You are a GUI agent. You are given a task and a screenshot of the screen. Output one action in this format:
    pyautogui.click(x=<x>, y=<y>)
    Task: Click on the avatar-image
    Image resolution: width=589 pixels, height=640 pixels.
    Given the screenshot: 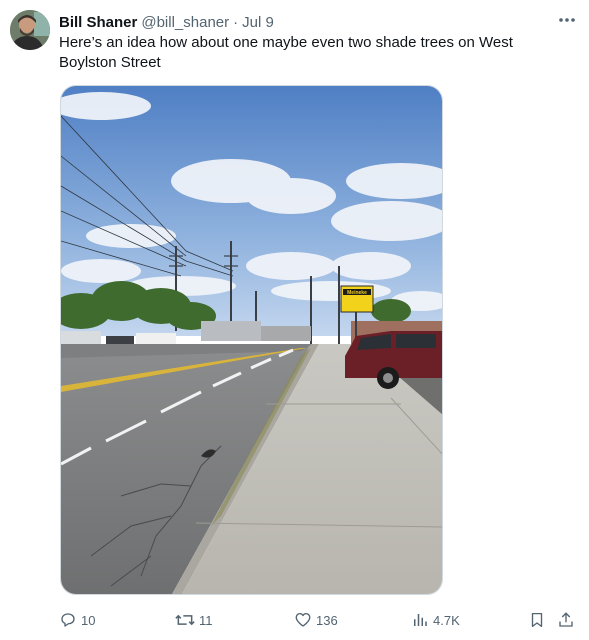 What is the action you would take?
    pyautogui.click(x=30, y=30)
    